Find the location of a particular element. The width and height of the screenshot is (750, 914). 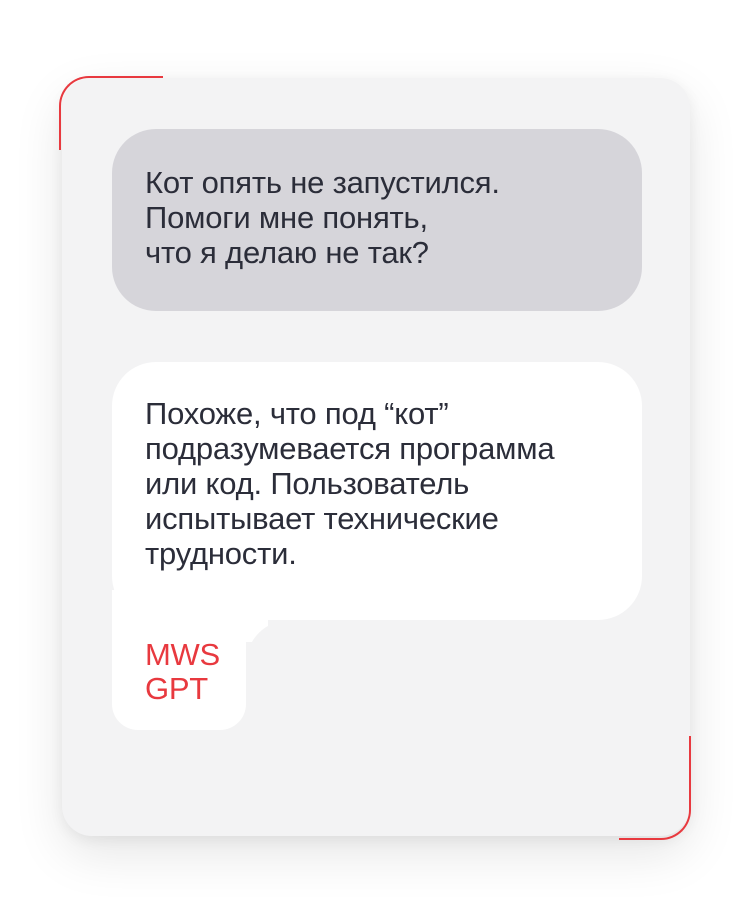

accent-corner-bottom-right is located at coordinates (655, 788).